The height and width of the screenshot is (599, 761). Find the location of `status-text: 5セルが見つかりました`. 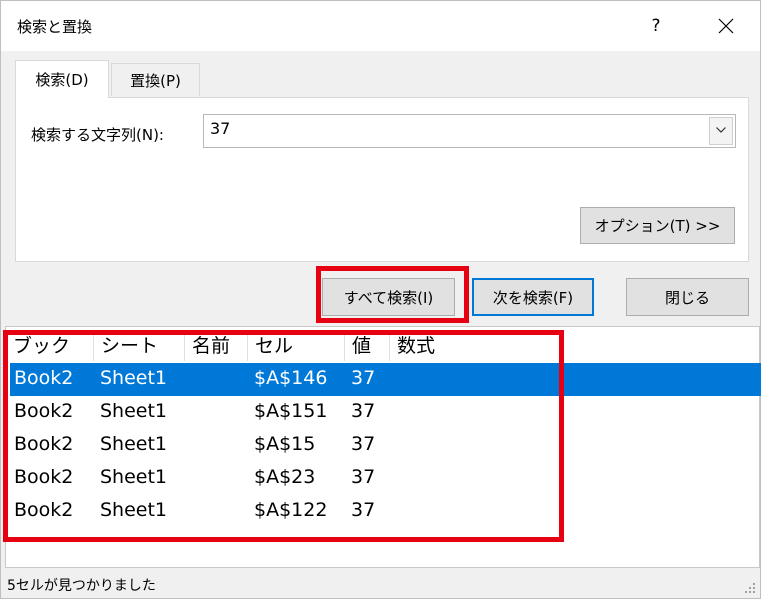

status-text: 5セルが見つかりました is located at coordinates (81, 586).